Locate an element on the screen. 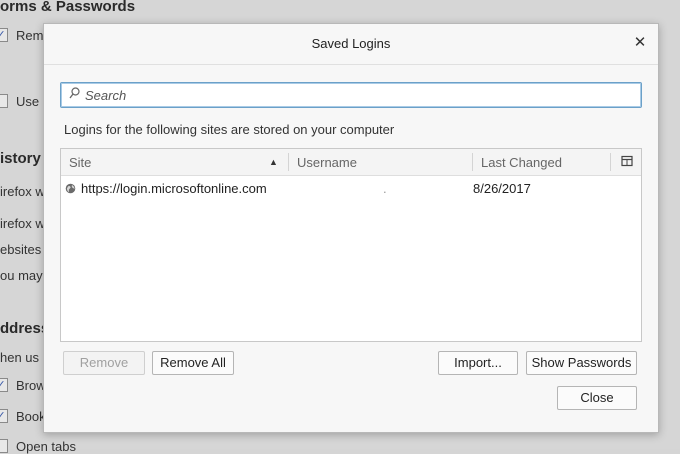 The width and height of the screenshot is (680, 454). last-changed-cell: 8/26/2017 is located at coordinates (502, 188).